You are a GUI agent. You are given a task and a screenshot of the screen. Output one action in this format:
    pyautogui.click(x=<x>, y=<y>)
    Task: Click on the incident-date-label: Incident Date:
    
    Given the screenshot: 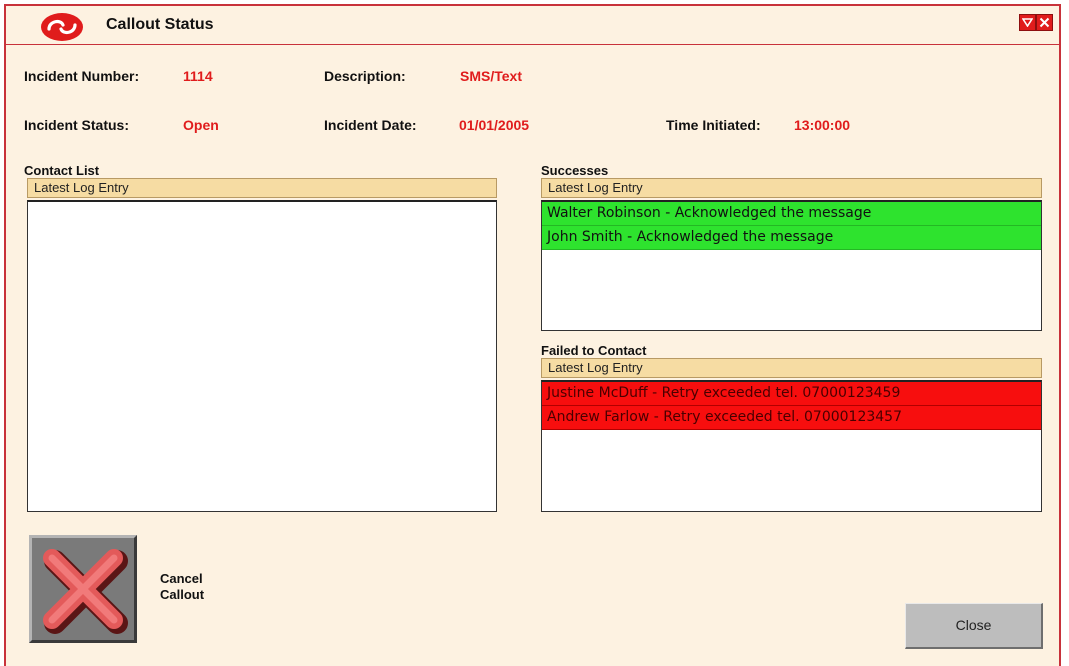 What is the action you would take?
    pyautogui.click(x=370, y=125)
    